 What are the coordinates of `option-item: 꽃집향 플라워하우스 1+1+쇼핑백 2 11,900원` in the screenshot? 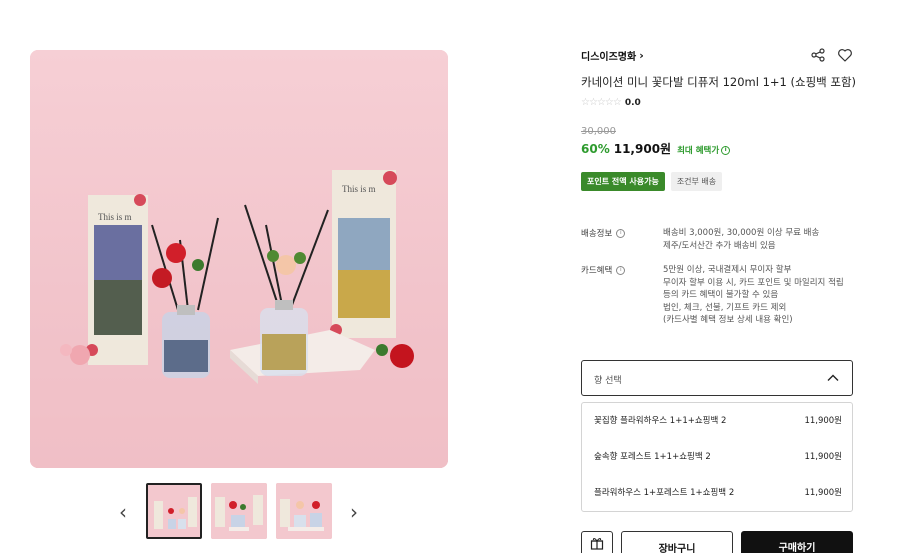 It's located at (718, 420).